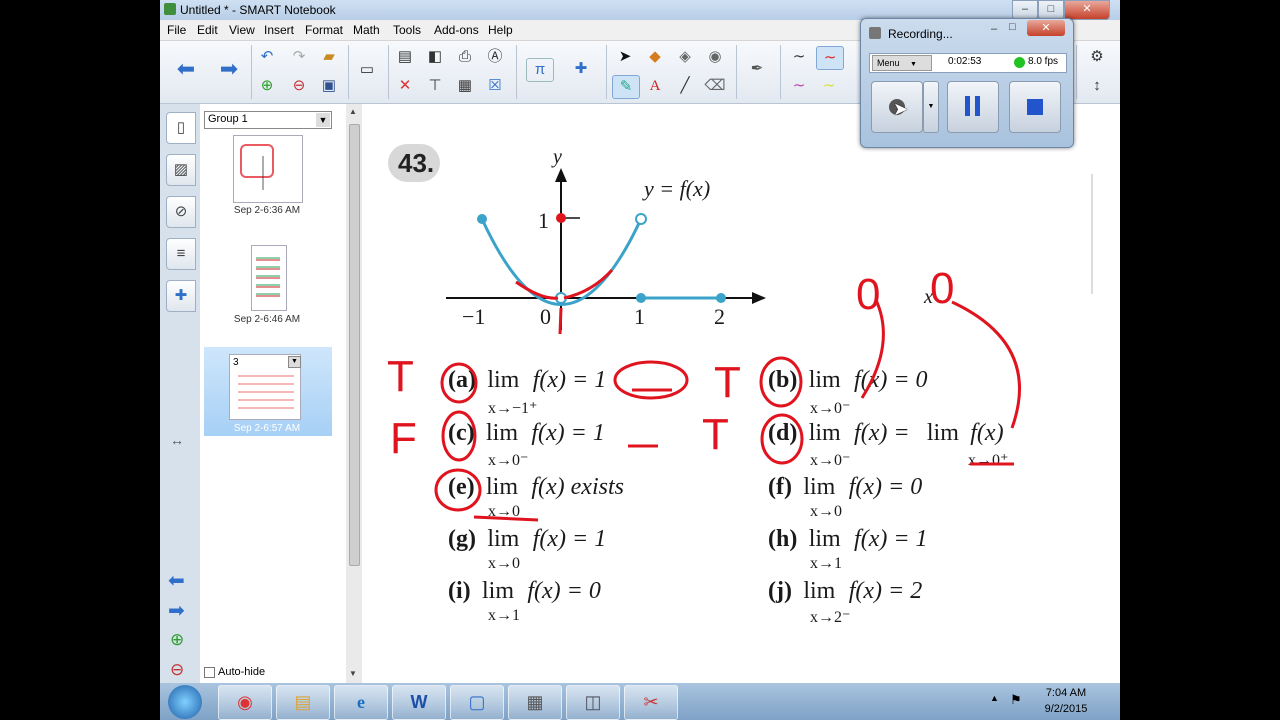 The height and width of the screenshot is (720, 1280). Describe the element at coordinates (267, 86) in the screenshot. I see `add-page-button: ⊕` at that location.